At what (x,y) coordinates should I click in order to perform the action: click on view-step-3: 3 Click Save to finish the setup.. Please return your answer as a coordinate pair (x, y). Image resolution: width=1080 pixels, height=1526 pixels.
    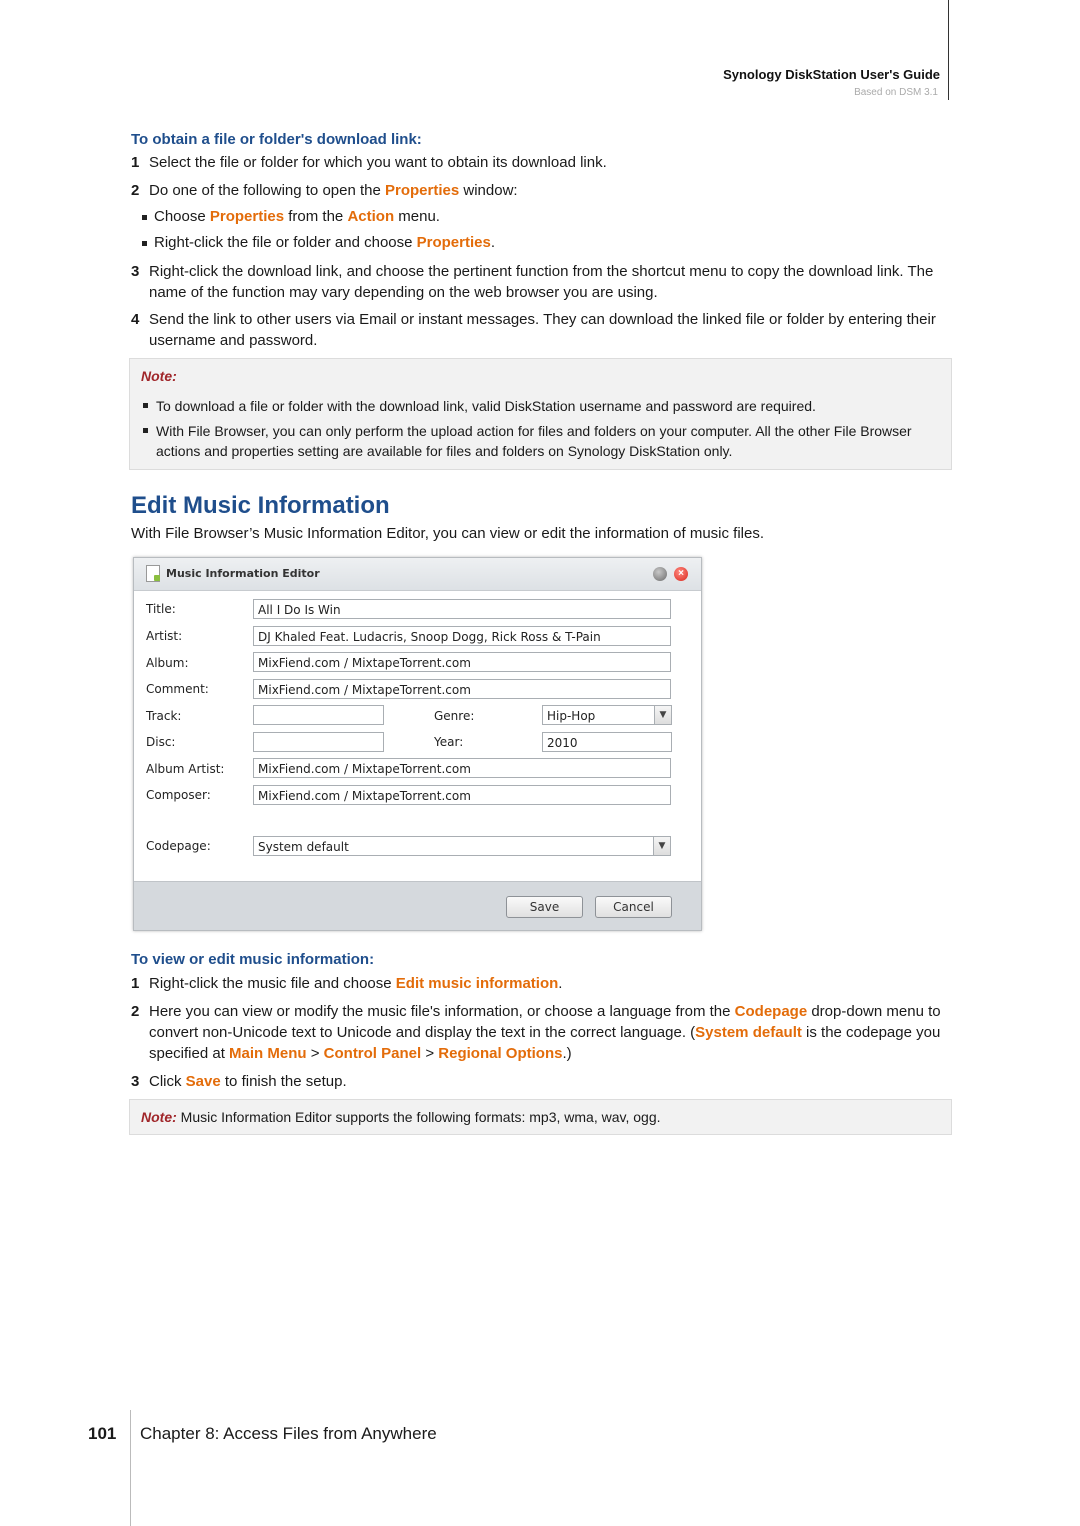
    Looking at the image, I should click on (500, 1082).